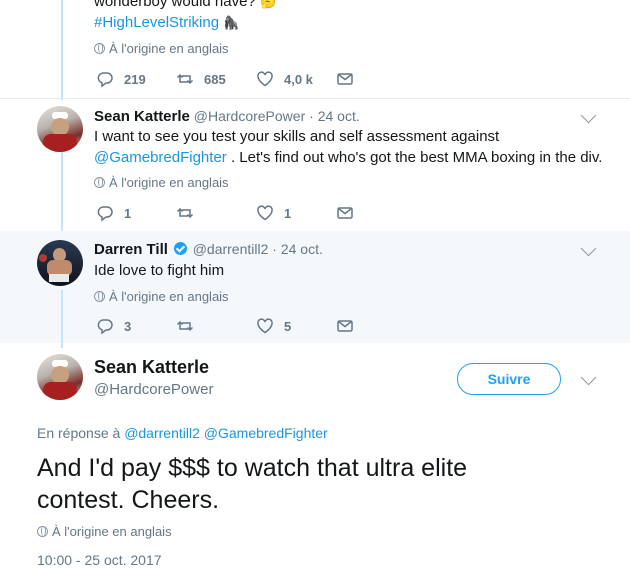 This screenshot has width=630, height=570. What do you see at coordinates (509, 379) in the screenshot?
I see `follow-button: Suivre` at bounding box center [509, 379].